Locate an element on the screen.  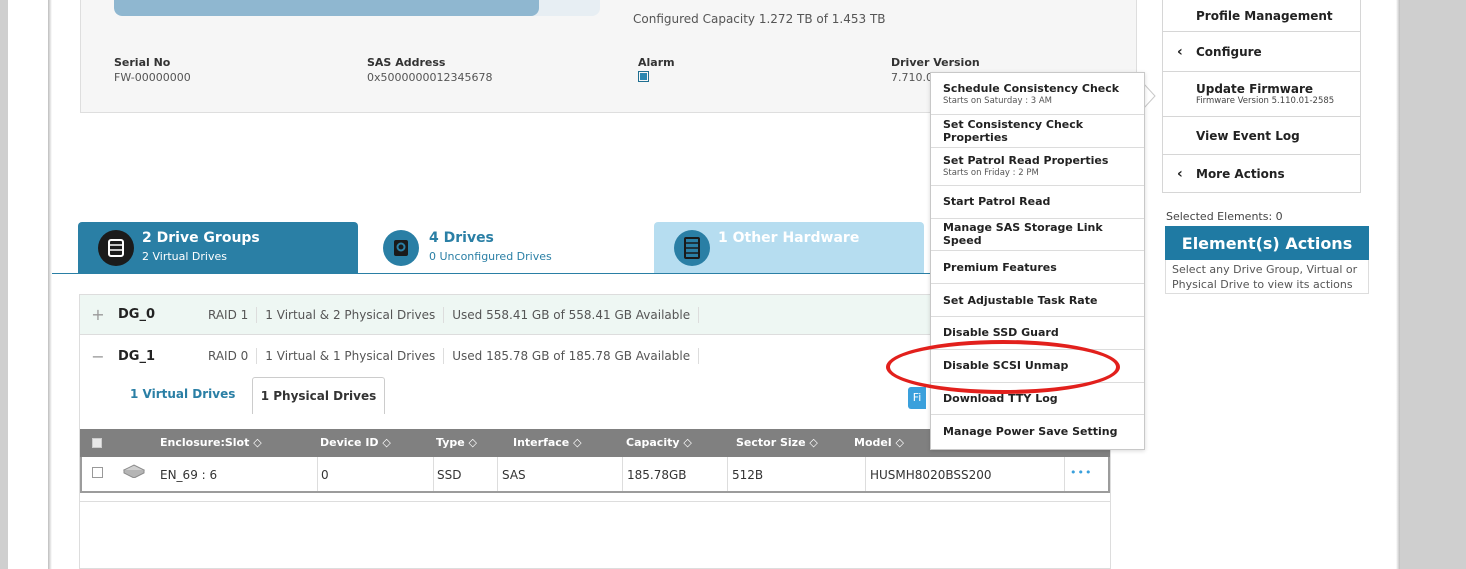
menu-item-label: Start Patrol Read is located at coordinates (997, 202).